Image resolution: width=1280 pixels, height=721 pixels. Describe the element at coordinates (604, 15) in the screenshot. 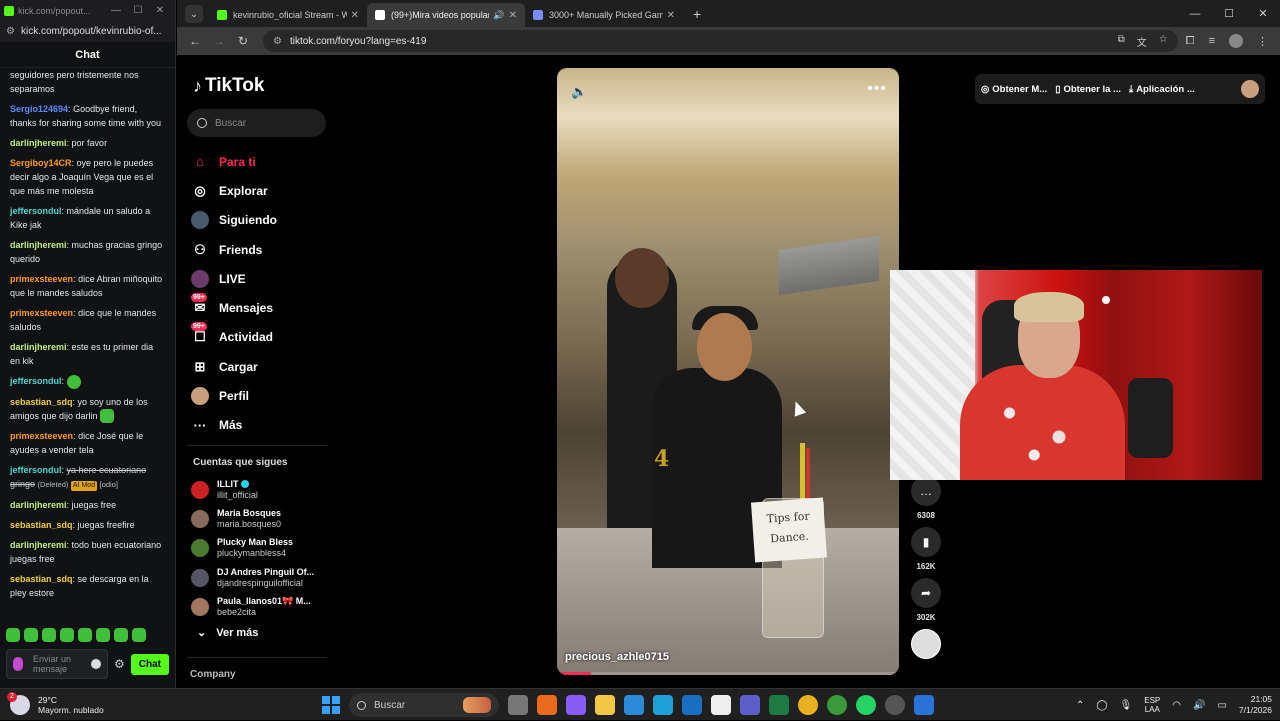

I see `tab-games: 3000+ Manually Picked Games ✕` at that location.